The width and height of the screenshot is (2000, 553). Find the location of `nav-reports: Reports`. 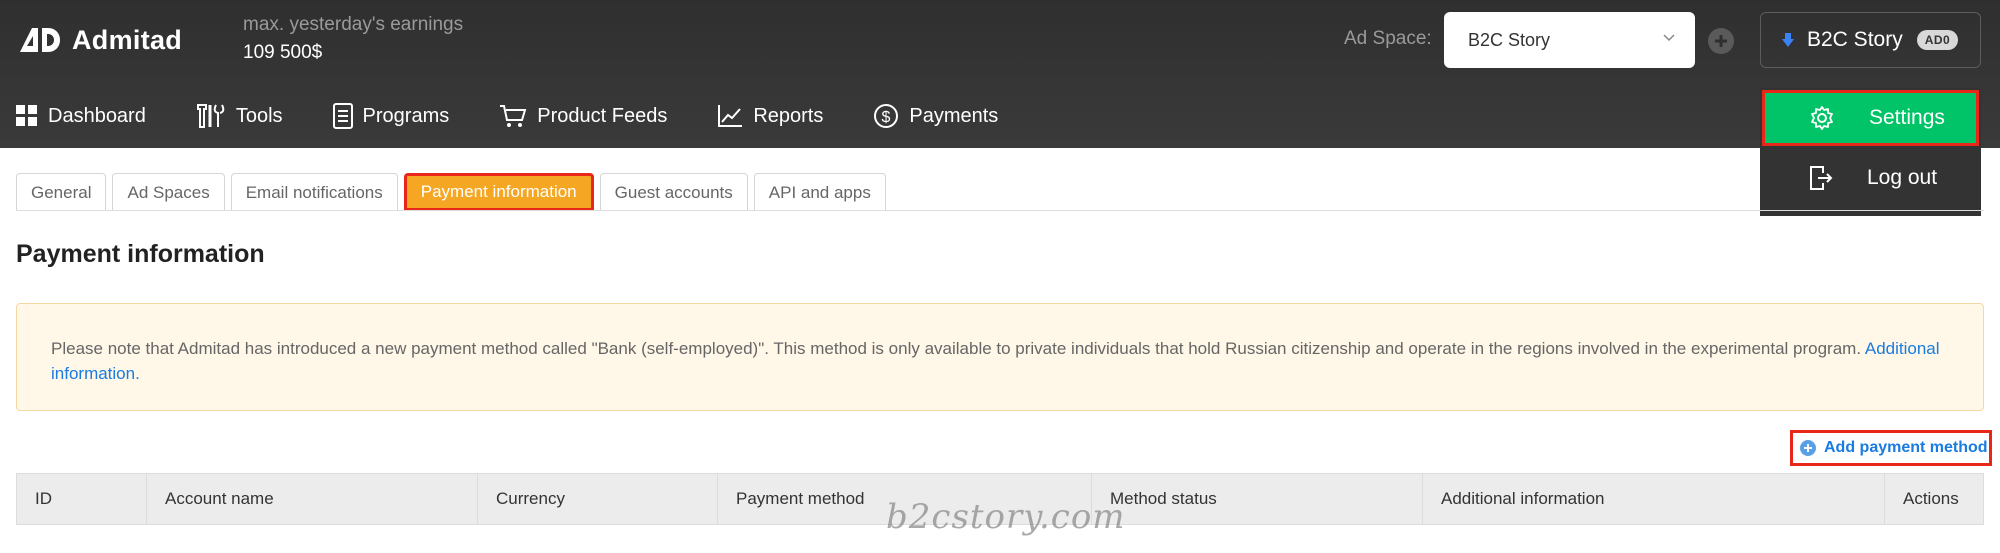

nav-reports: Reports is located at coordinates (770, 116).